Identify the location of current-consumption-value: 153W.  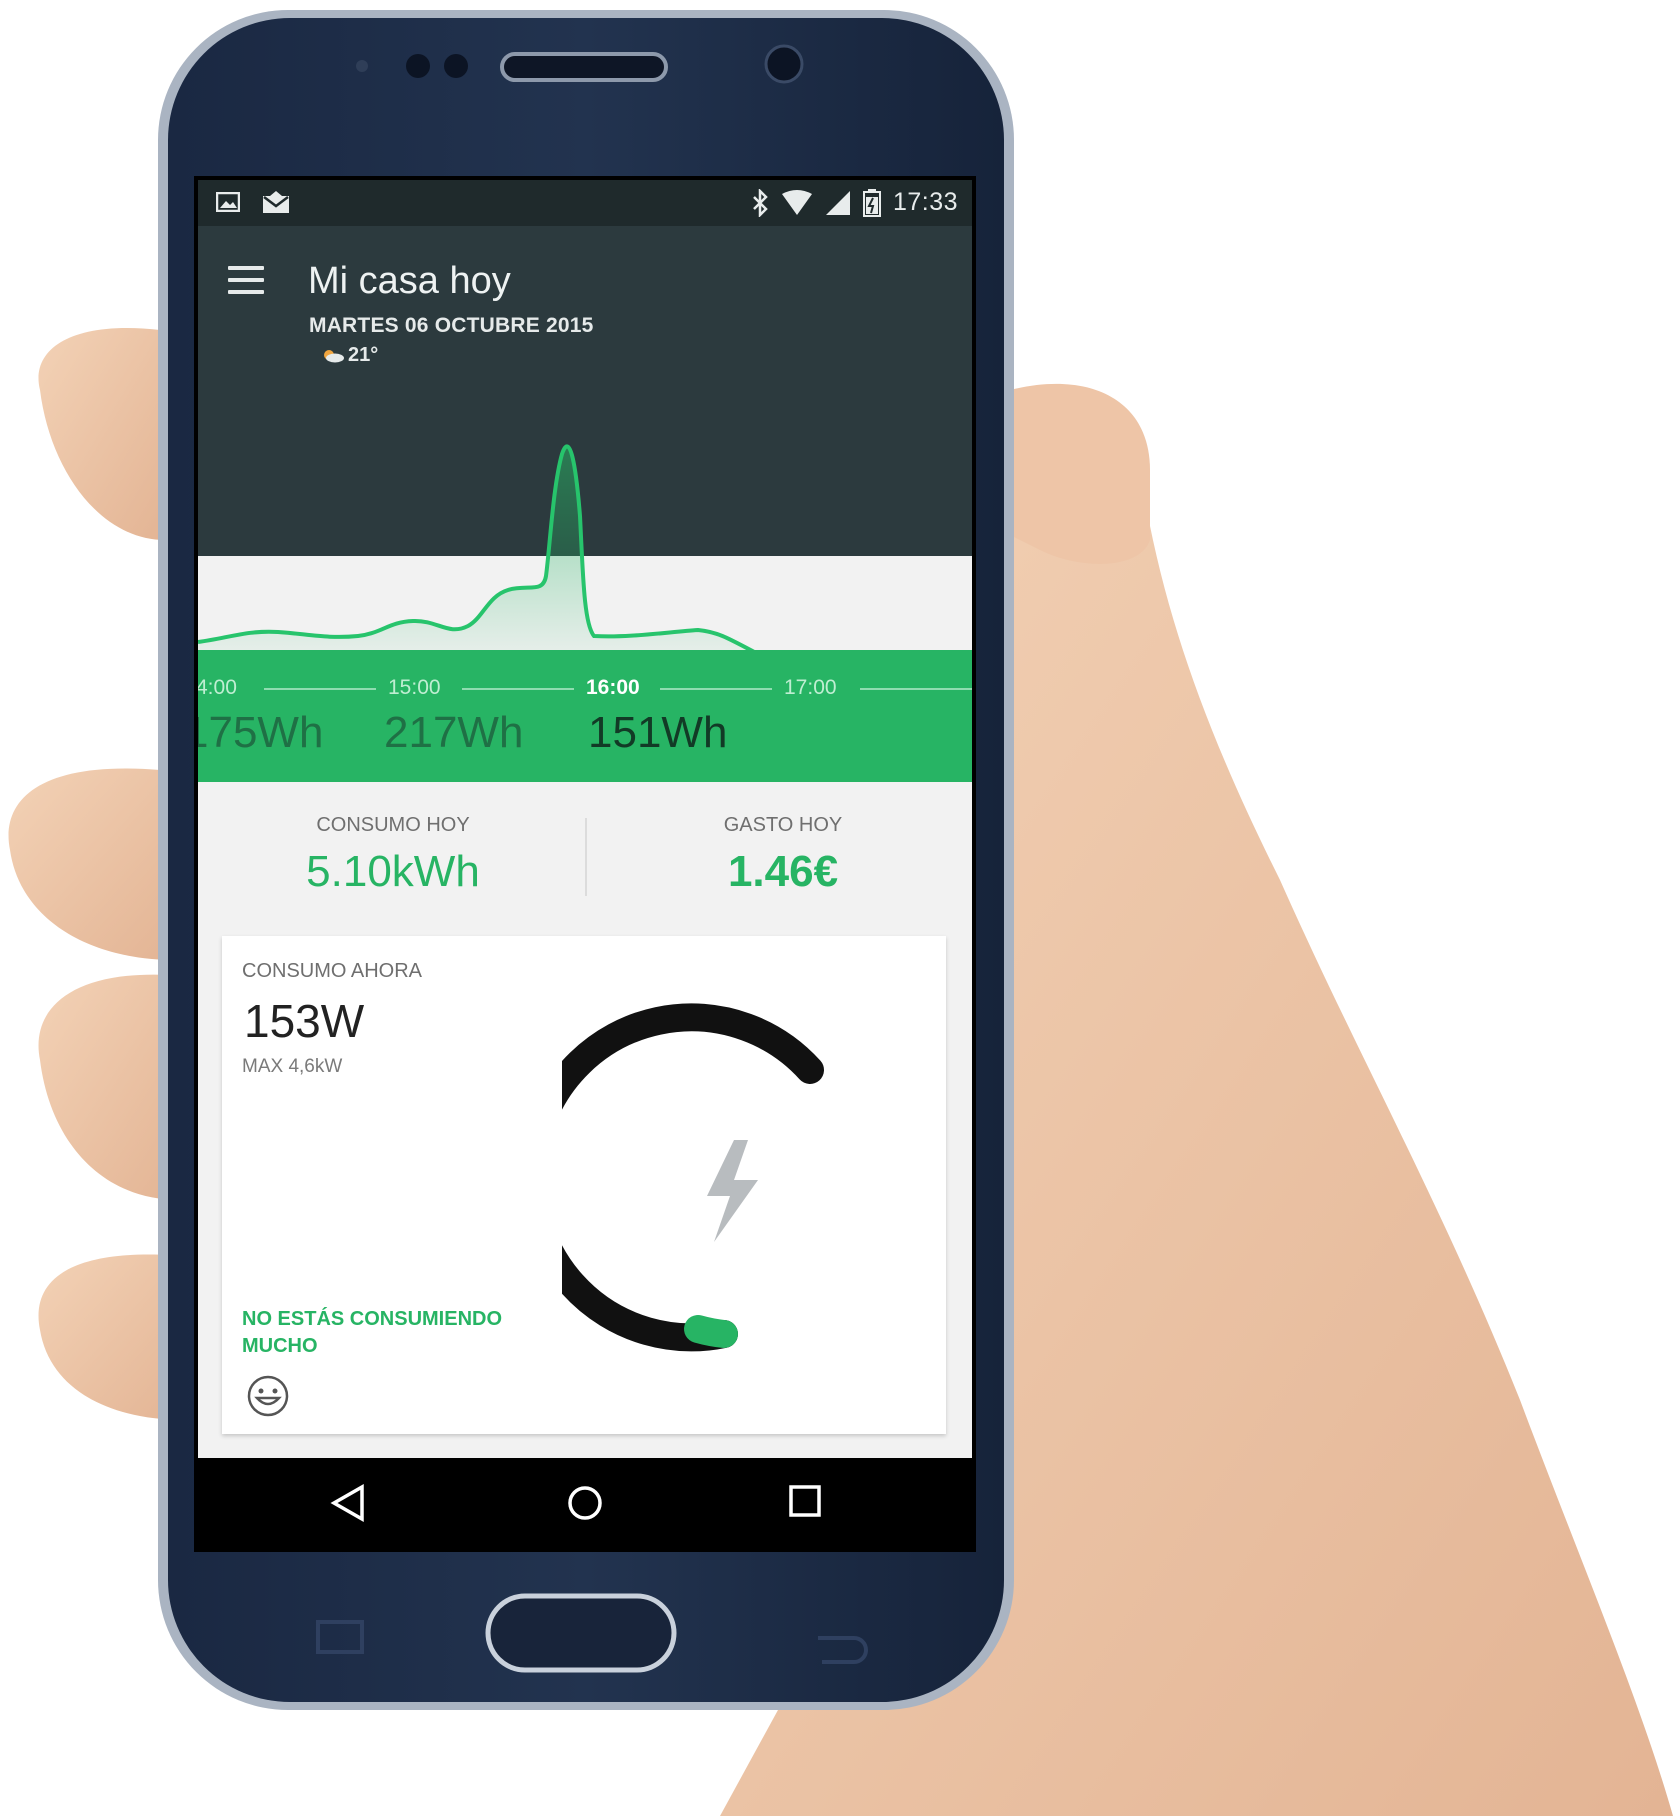
(304, 1021).